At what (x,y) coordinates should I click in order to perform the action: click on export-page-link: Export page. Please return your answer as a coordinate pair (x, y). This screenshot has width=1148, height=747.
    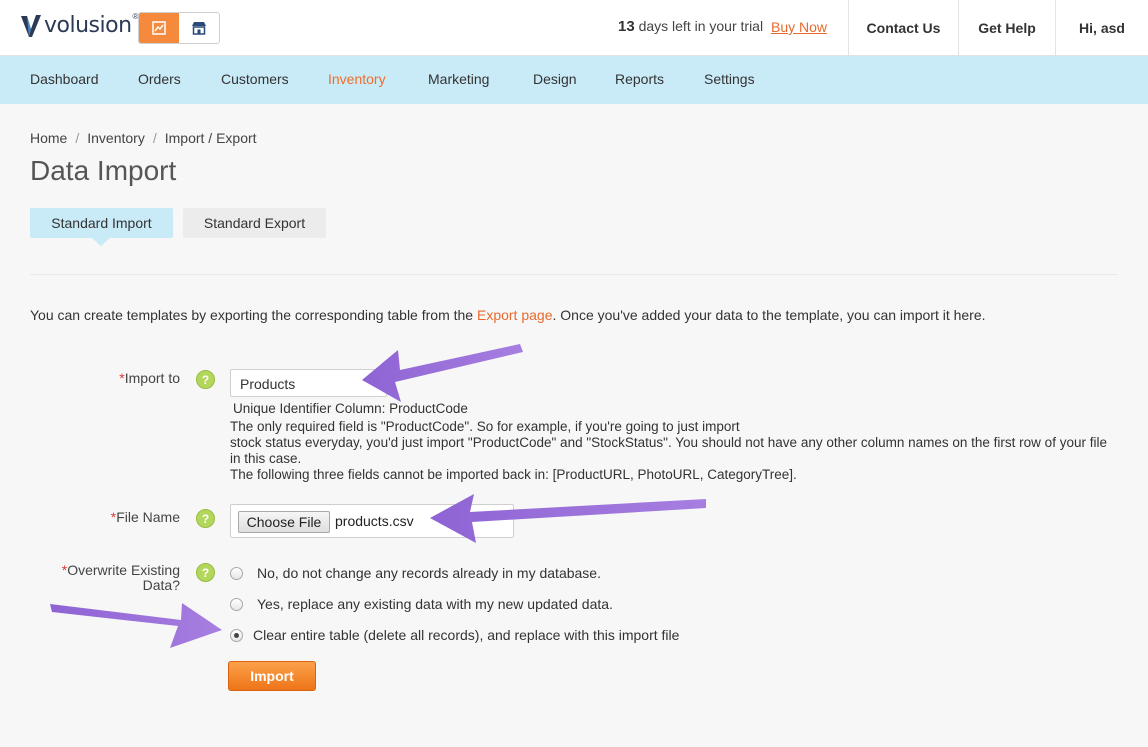
    Looking at the image, I should click on (515, 315).